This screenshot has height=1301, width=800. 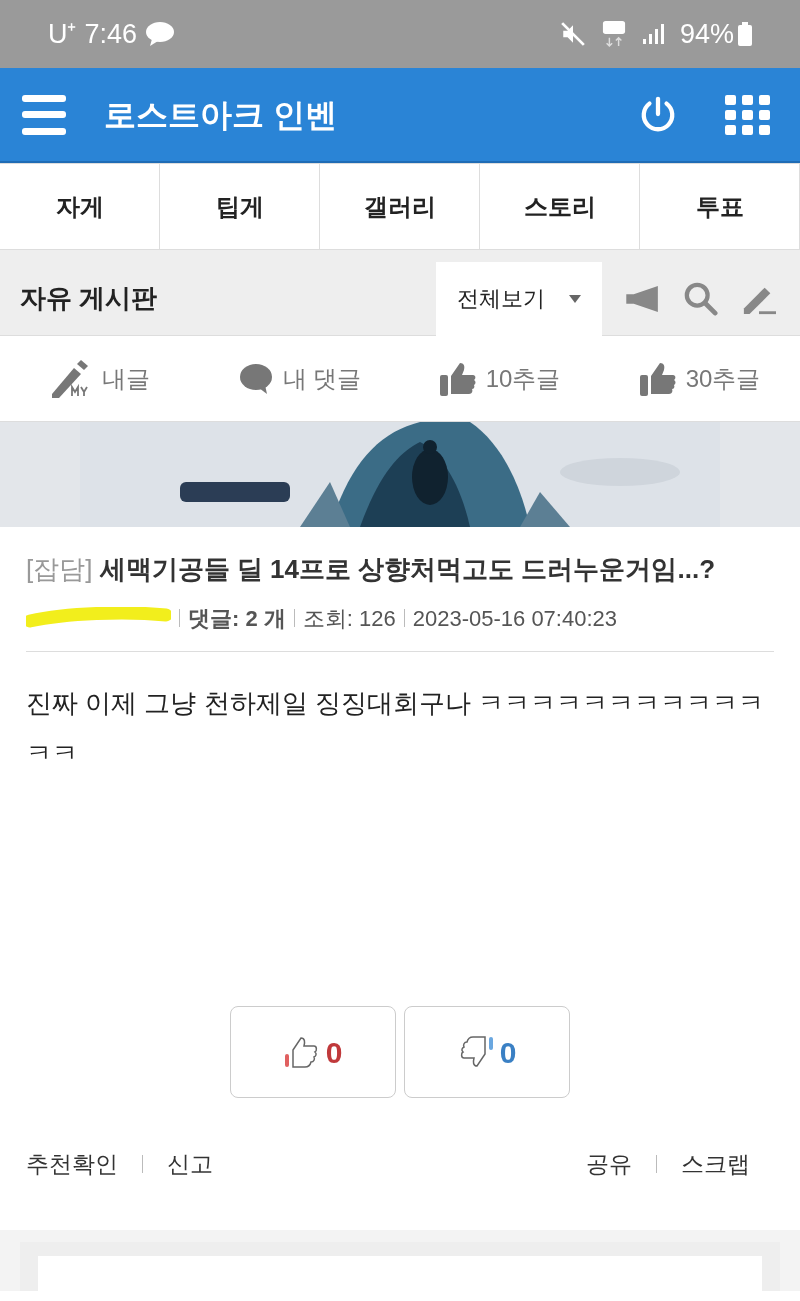 I want to click on network-5g-icon, so click(x=613, y=34).